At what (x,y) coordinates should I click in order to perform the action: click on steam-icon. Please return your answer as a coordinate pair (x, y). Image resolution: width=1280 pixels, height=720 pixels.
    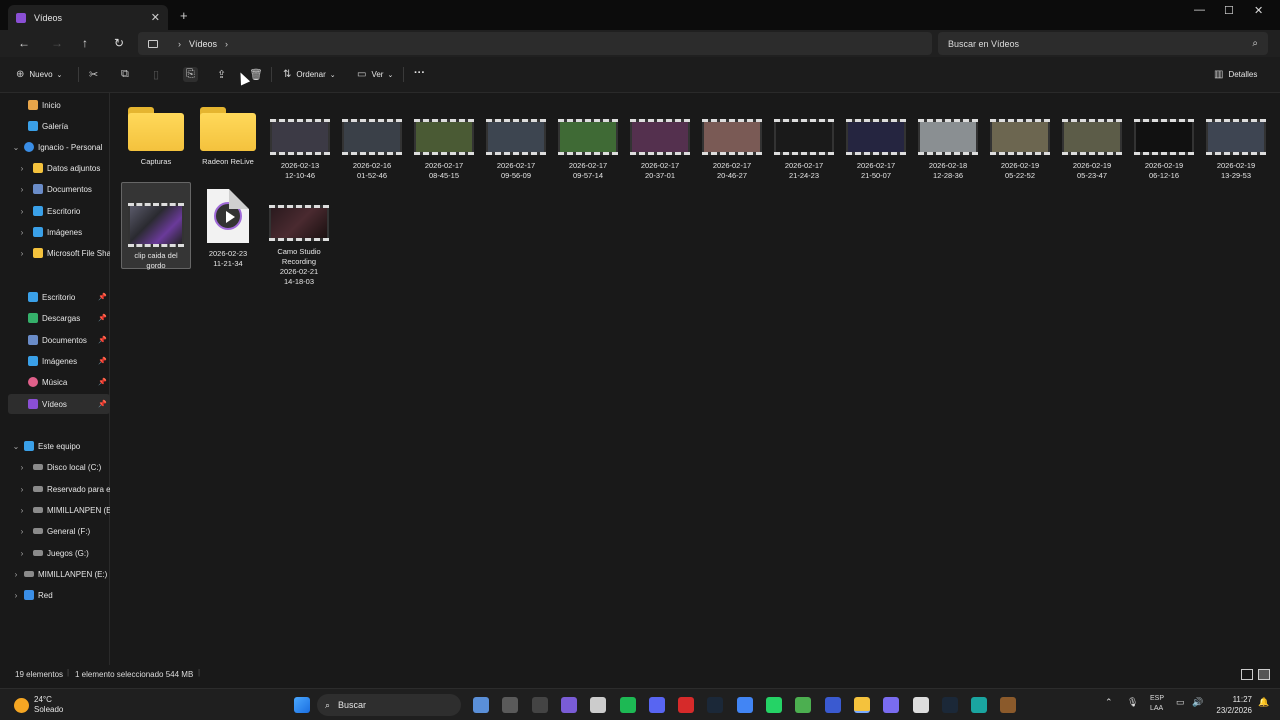
    Looking at the image, I should click on (715, 705).